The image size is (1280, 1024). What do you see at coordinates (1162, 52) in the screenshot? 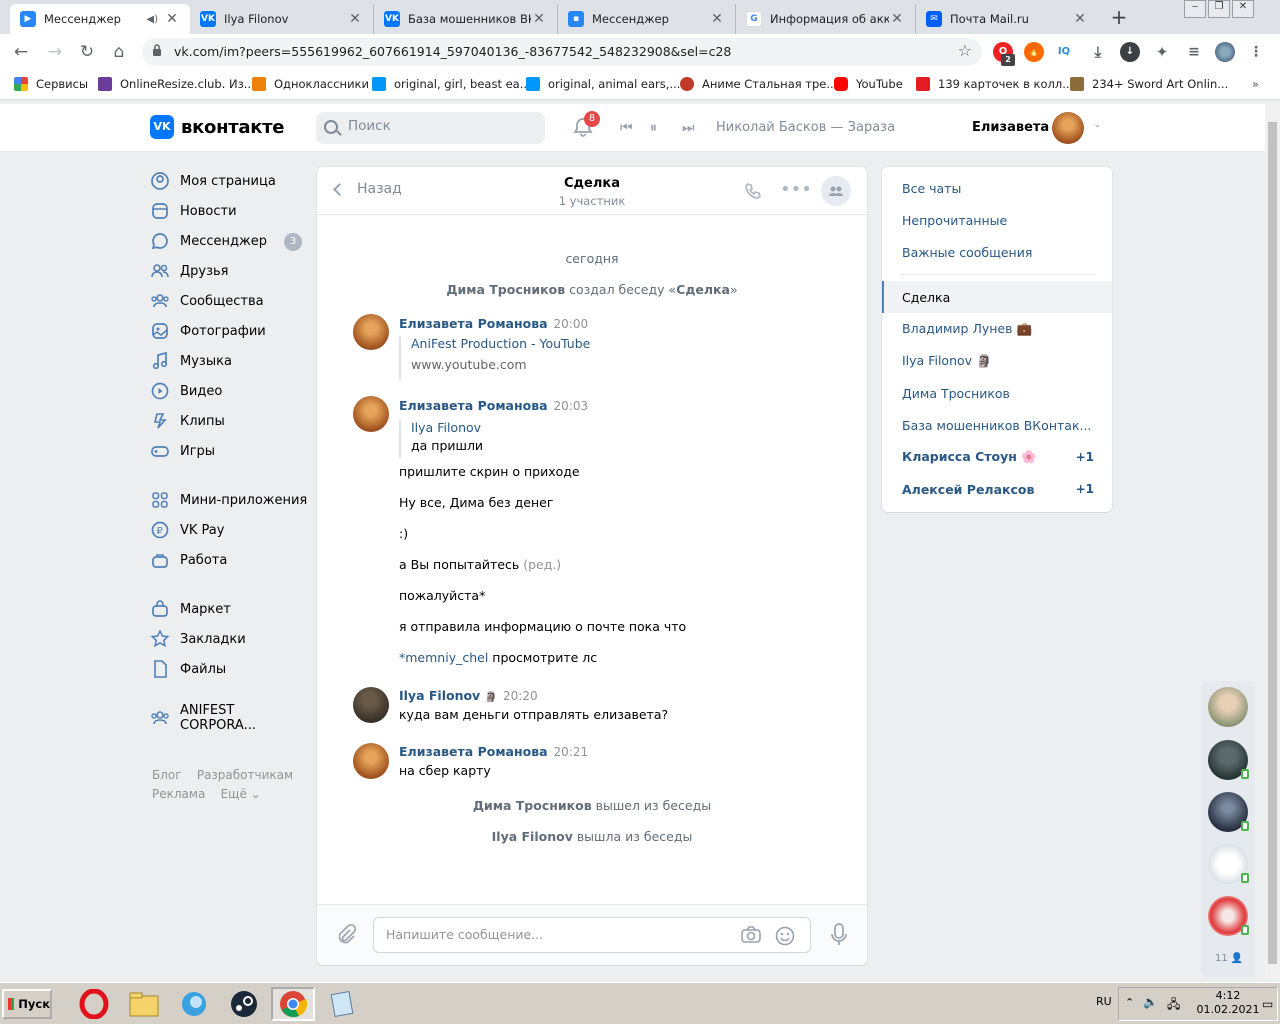
I see `extensions-puzzle-icon: ✦` at bounding box center [1162, 52].